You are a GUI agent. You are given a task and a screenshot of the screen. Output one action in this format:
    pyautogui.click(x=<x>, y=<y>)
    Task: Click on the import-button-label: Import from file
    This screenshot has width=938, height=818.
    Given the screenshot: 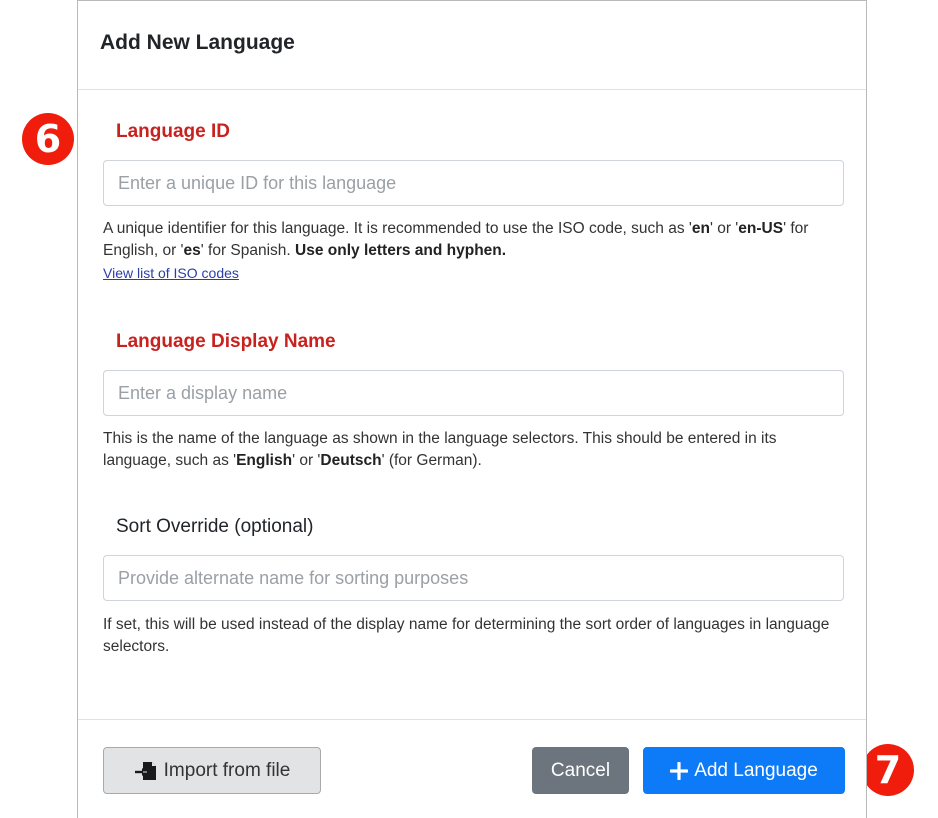 What is the action you would take?
    pyautogui.click(x=227, y=770)
    